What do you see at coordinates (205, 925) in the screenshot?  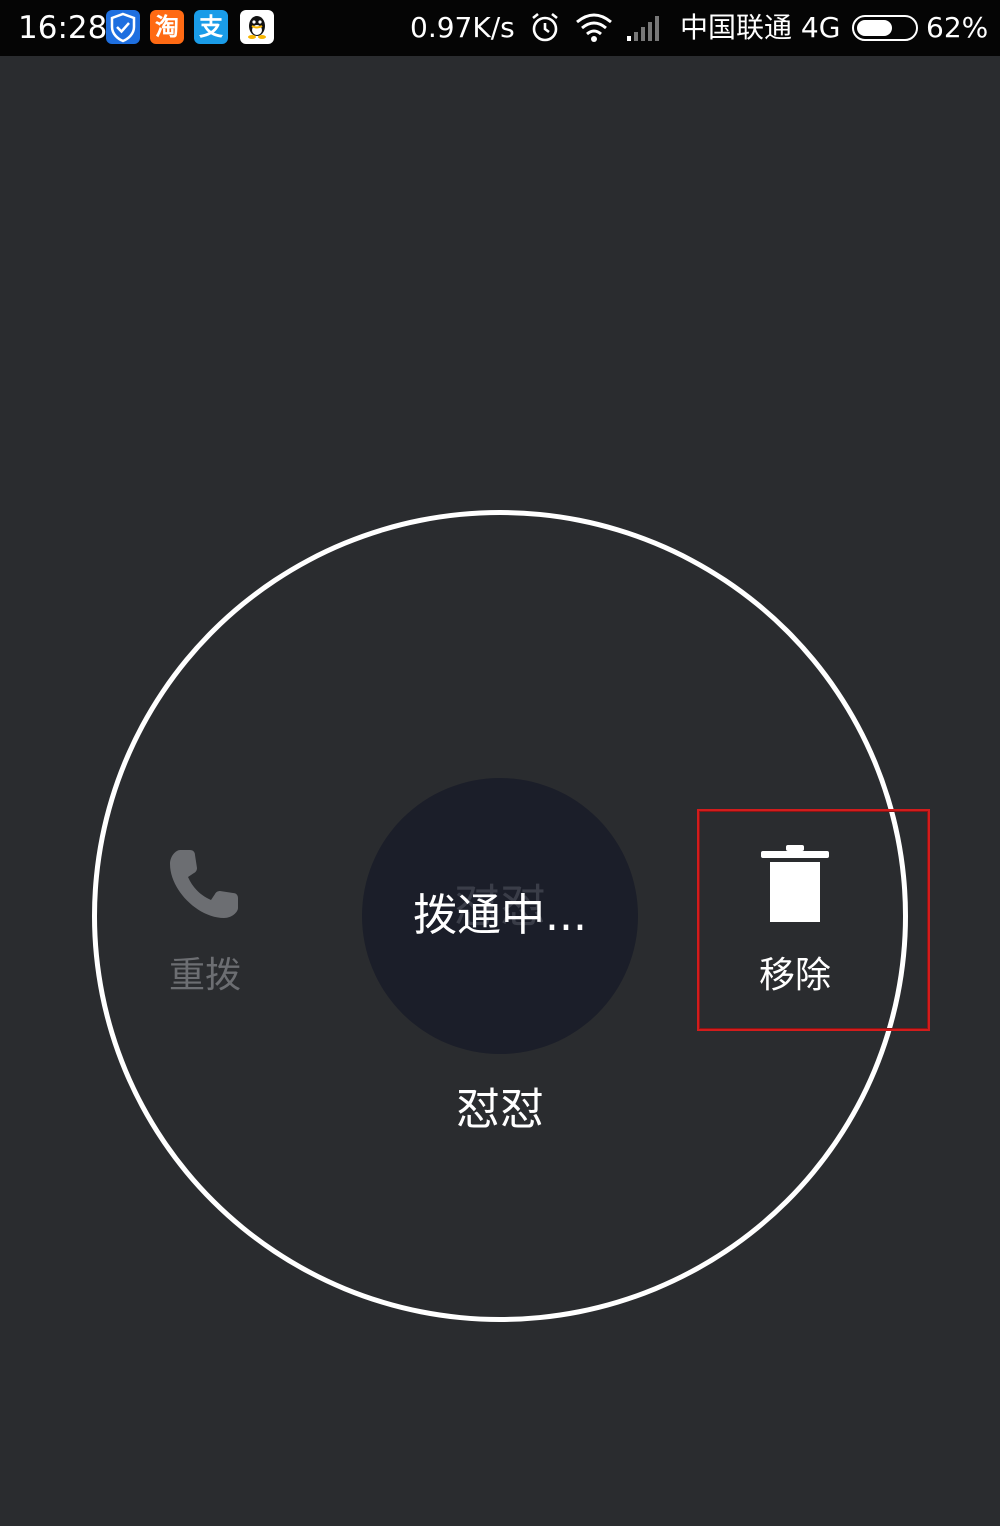 I see `redial-button: 重拨` at bounding box center [205, 925].